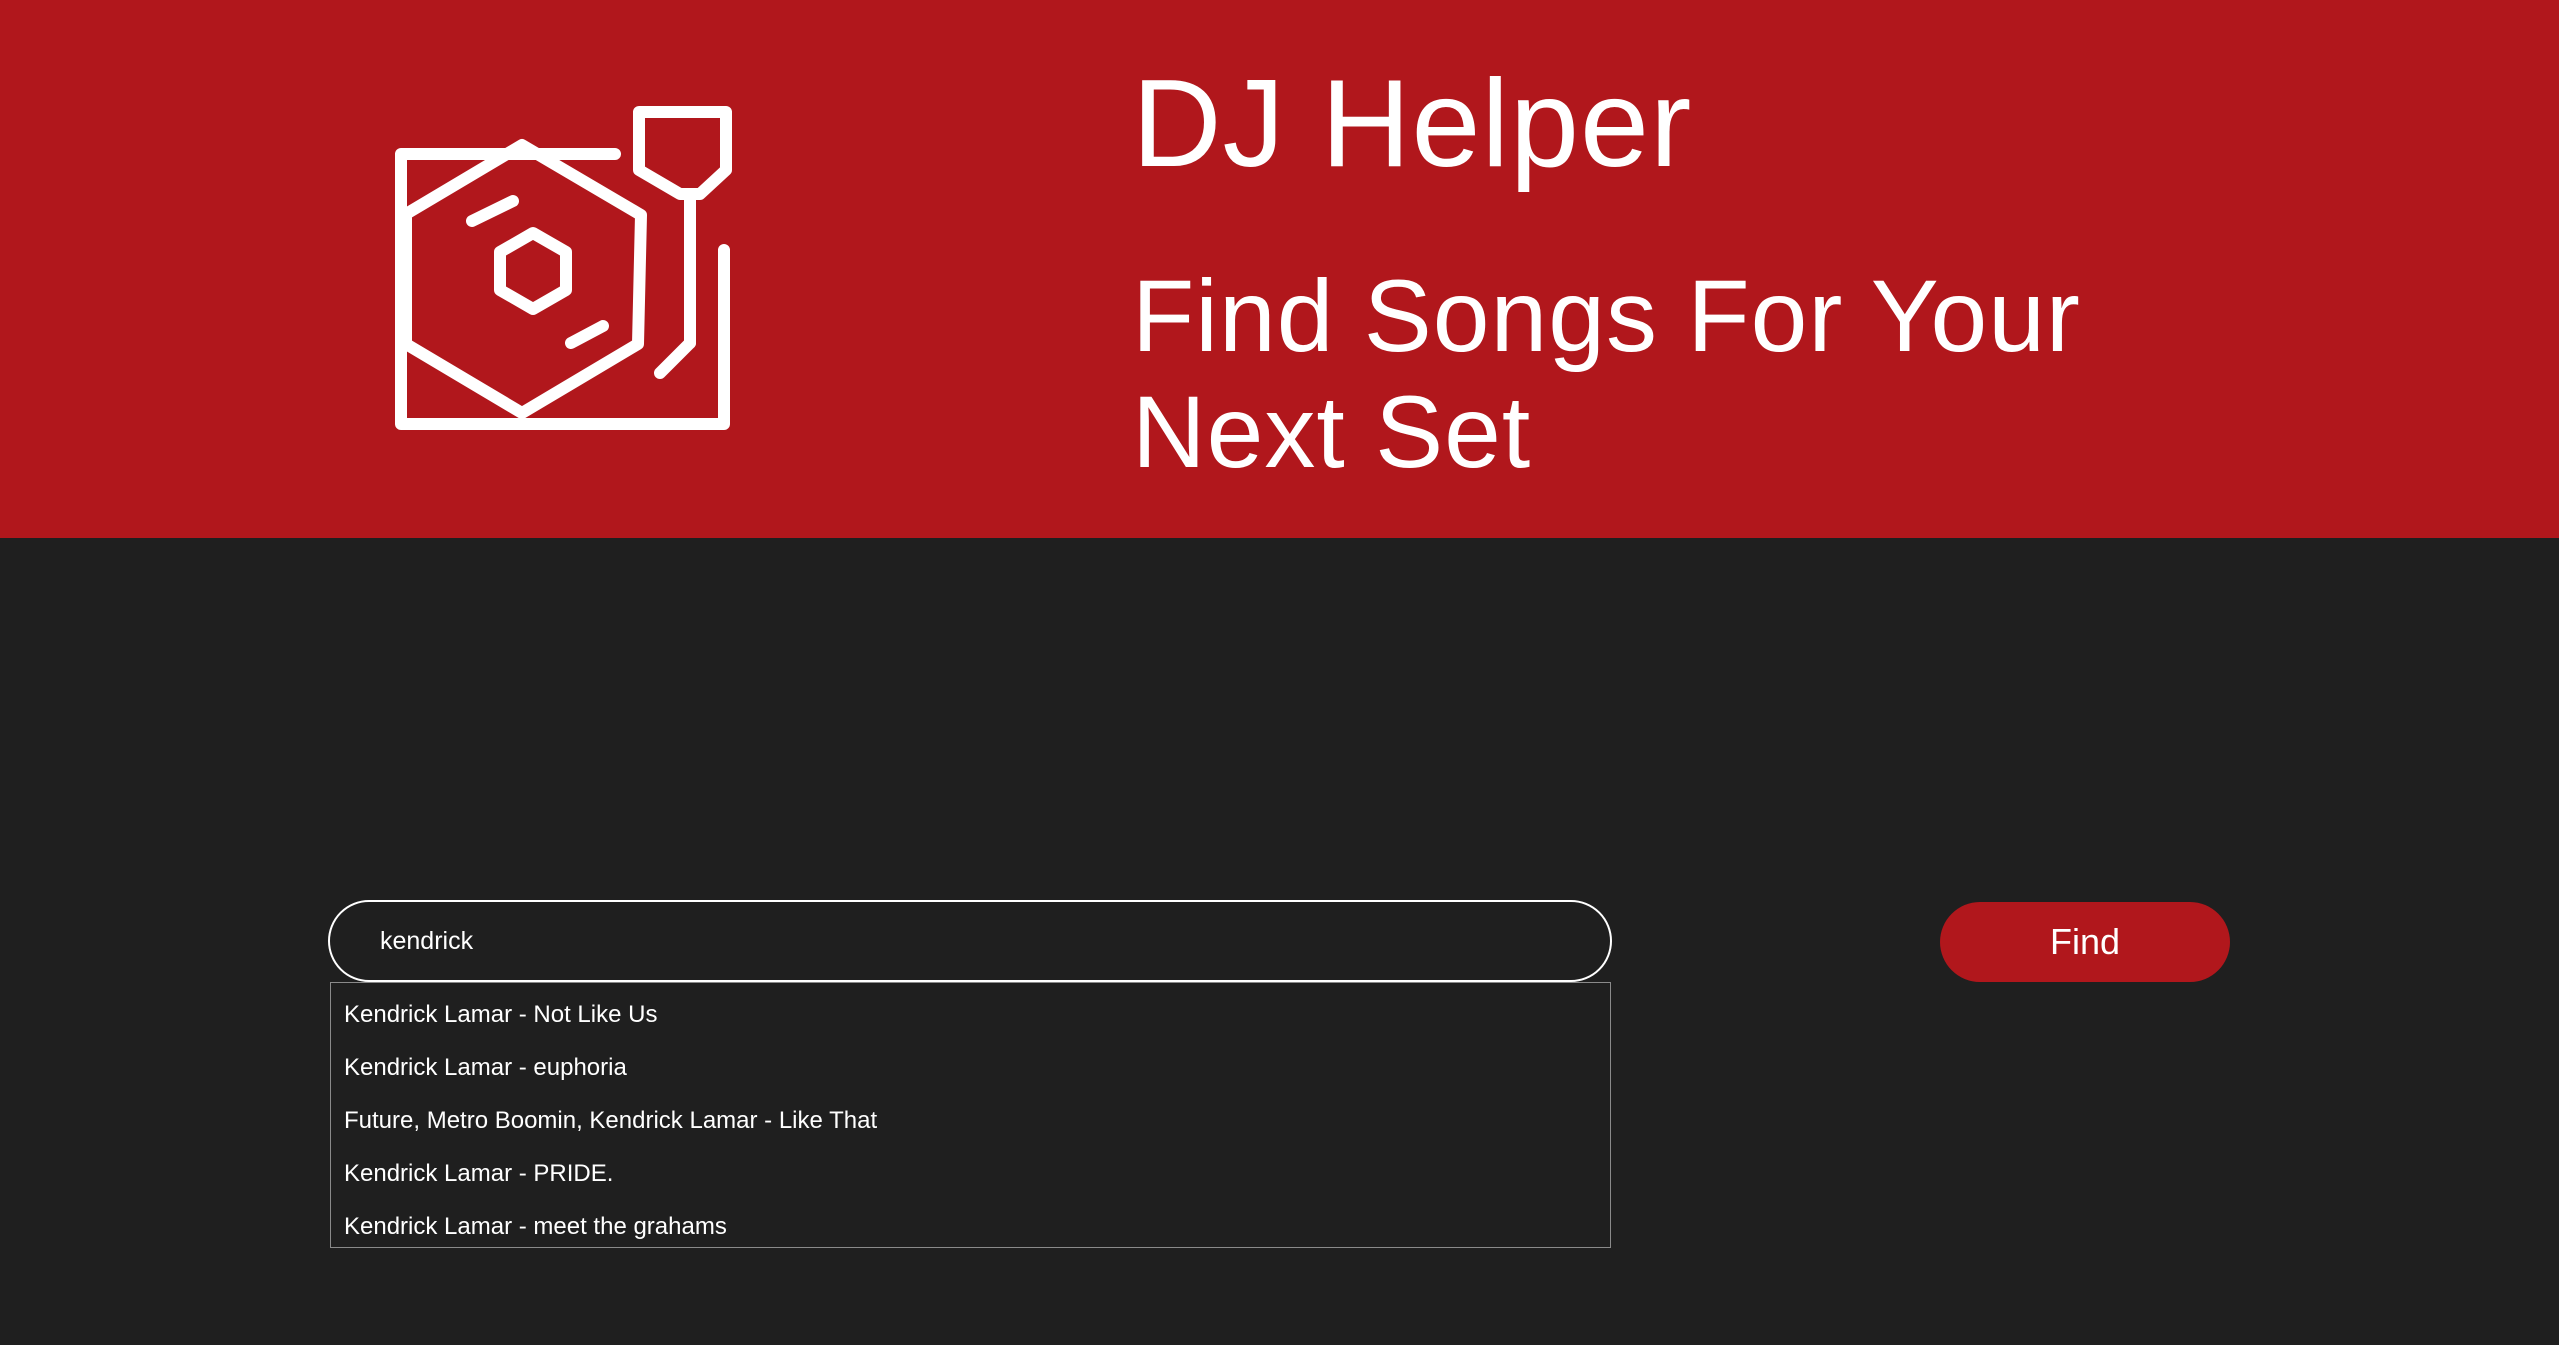 The image size is (2559, 1345). What do you see at coordinates (970, 941) in the screenshot?
I see `song-search-input` at bounding box center [970, 941].